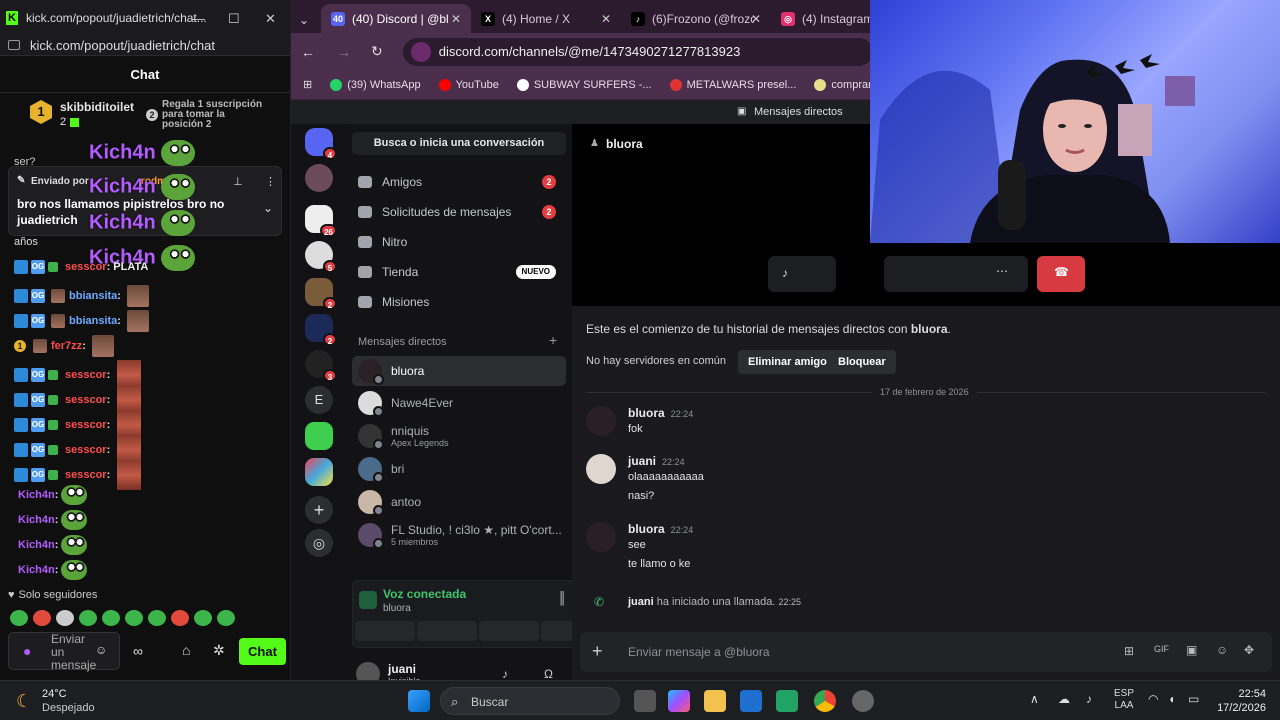 The width and height of the screenshot is (1280, 720). What do you see at coordinates (1249, 650) in the screenshot?
I see `apps-icon: ✥` at bounding box center [1249, 650].